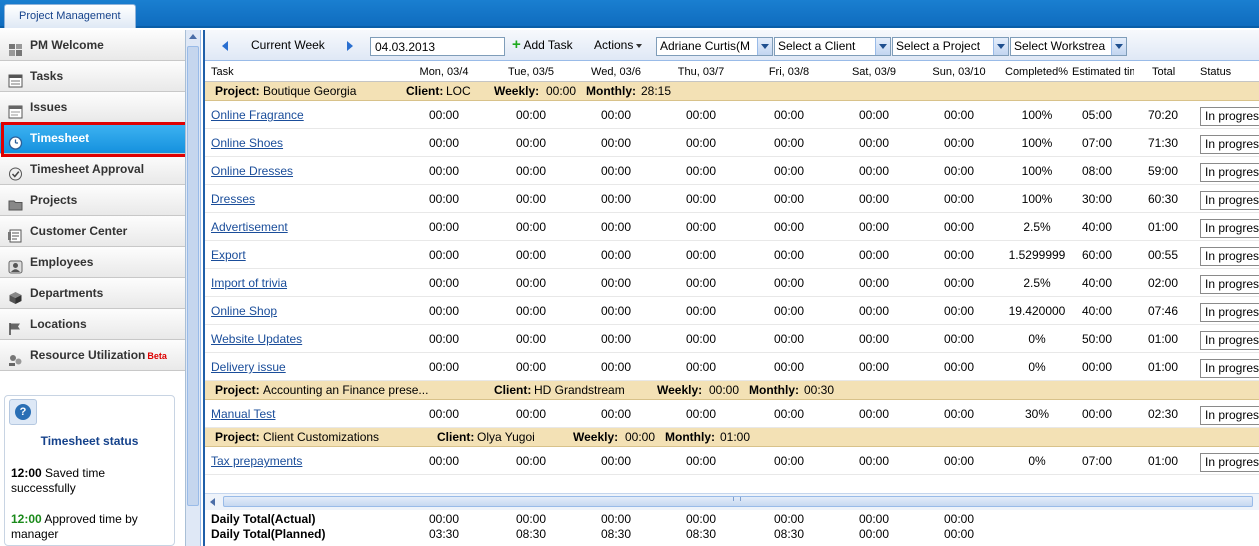 The width and height of the screenshot is (1259, 546). Describe the element at coordinates (1037, 283) in the screenshot. I see `completed-cell: 2.5%` at that location.